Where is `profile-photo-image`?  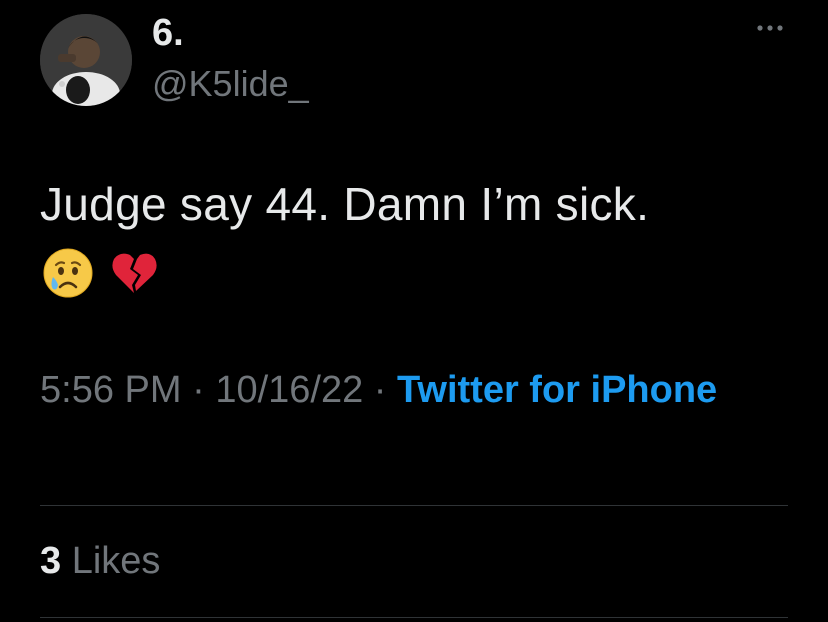 profile-photo-image is located at coordinates (86, 60).